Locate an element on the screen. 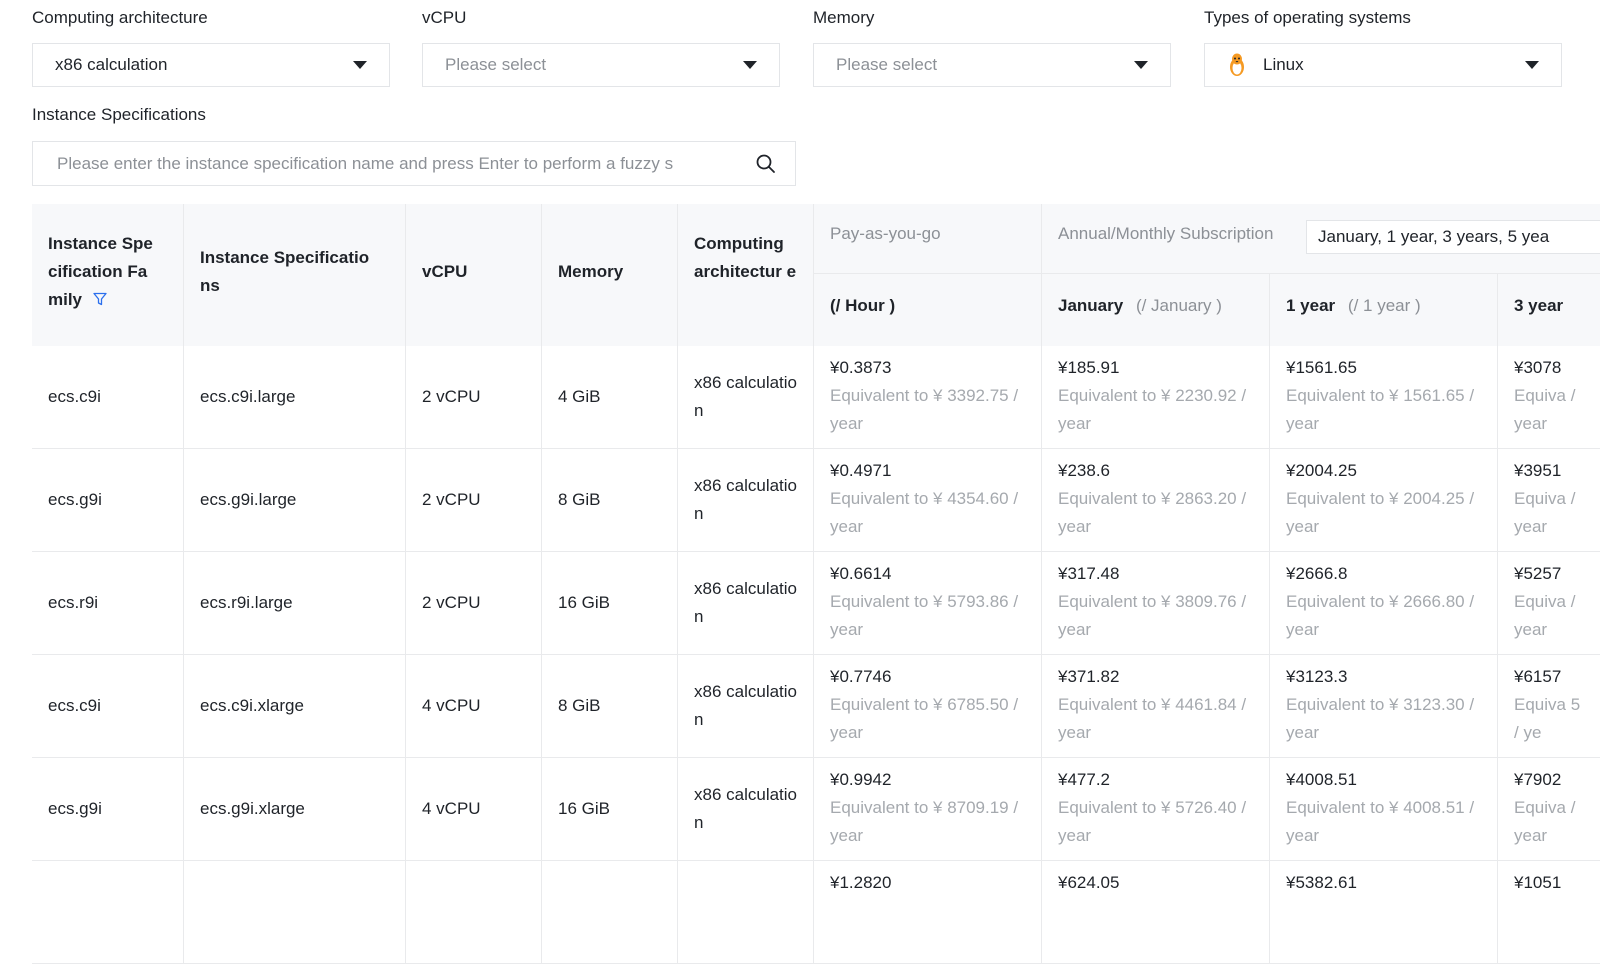 This screenshot has height=964, width=1600. filter-icon is located at coordinates (100, 299).